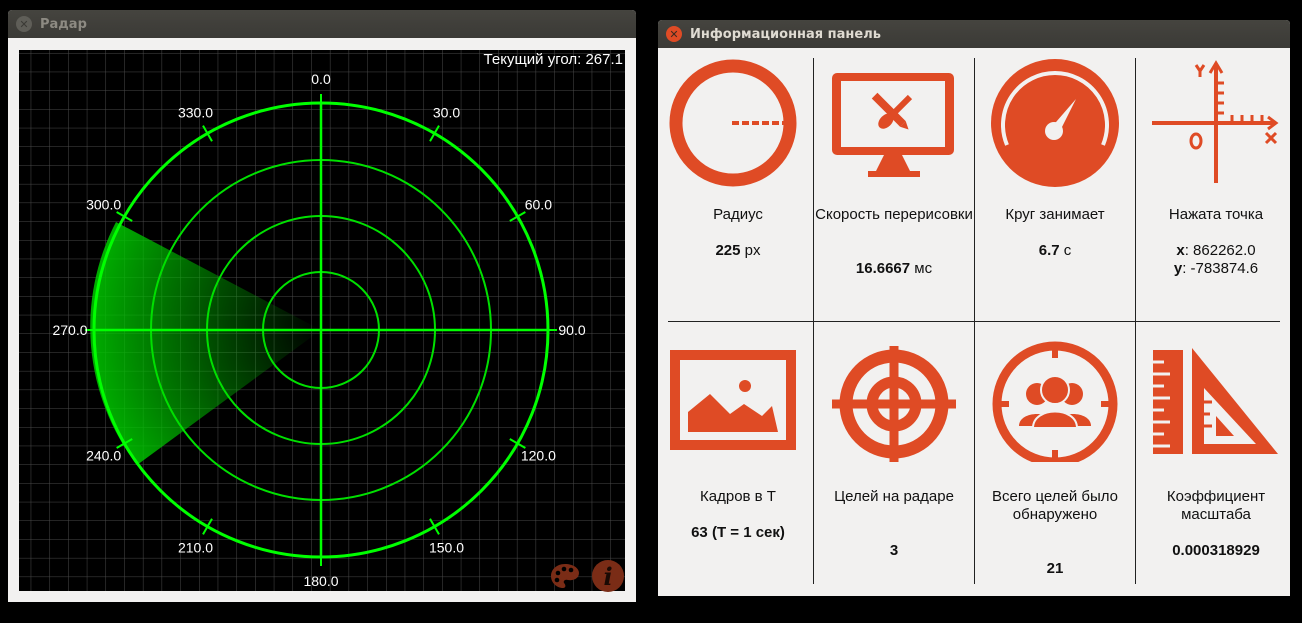 Image resolution: width=1302 pixels, height=623 pixels. I want to click on cell-value: 21, so click(1055, 568).